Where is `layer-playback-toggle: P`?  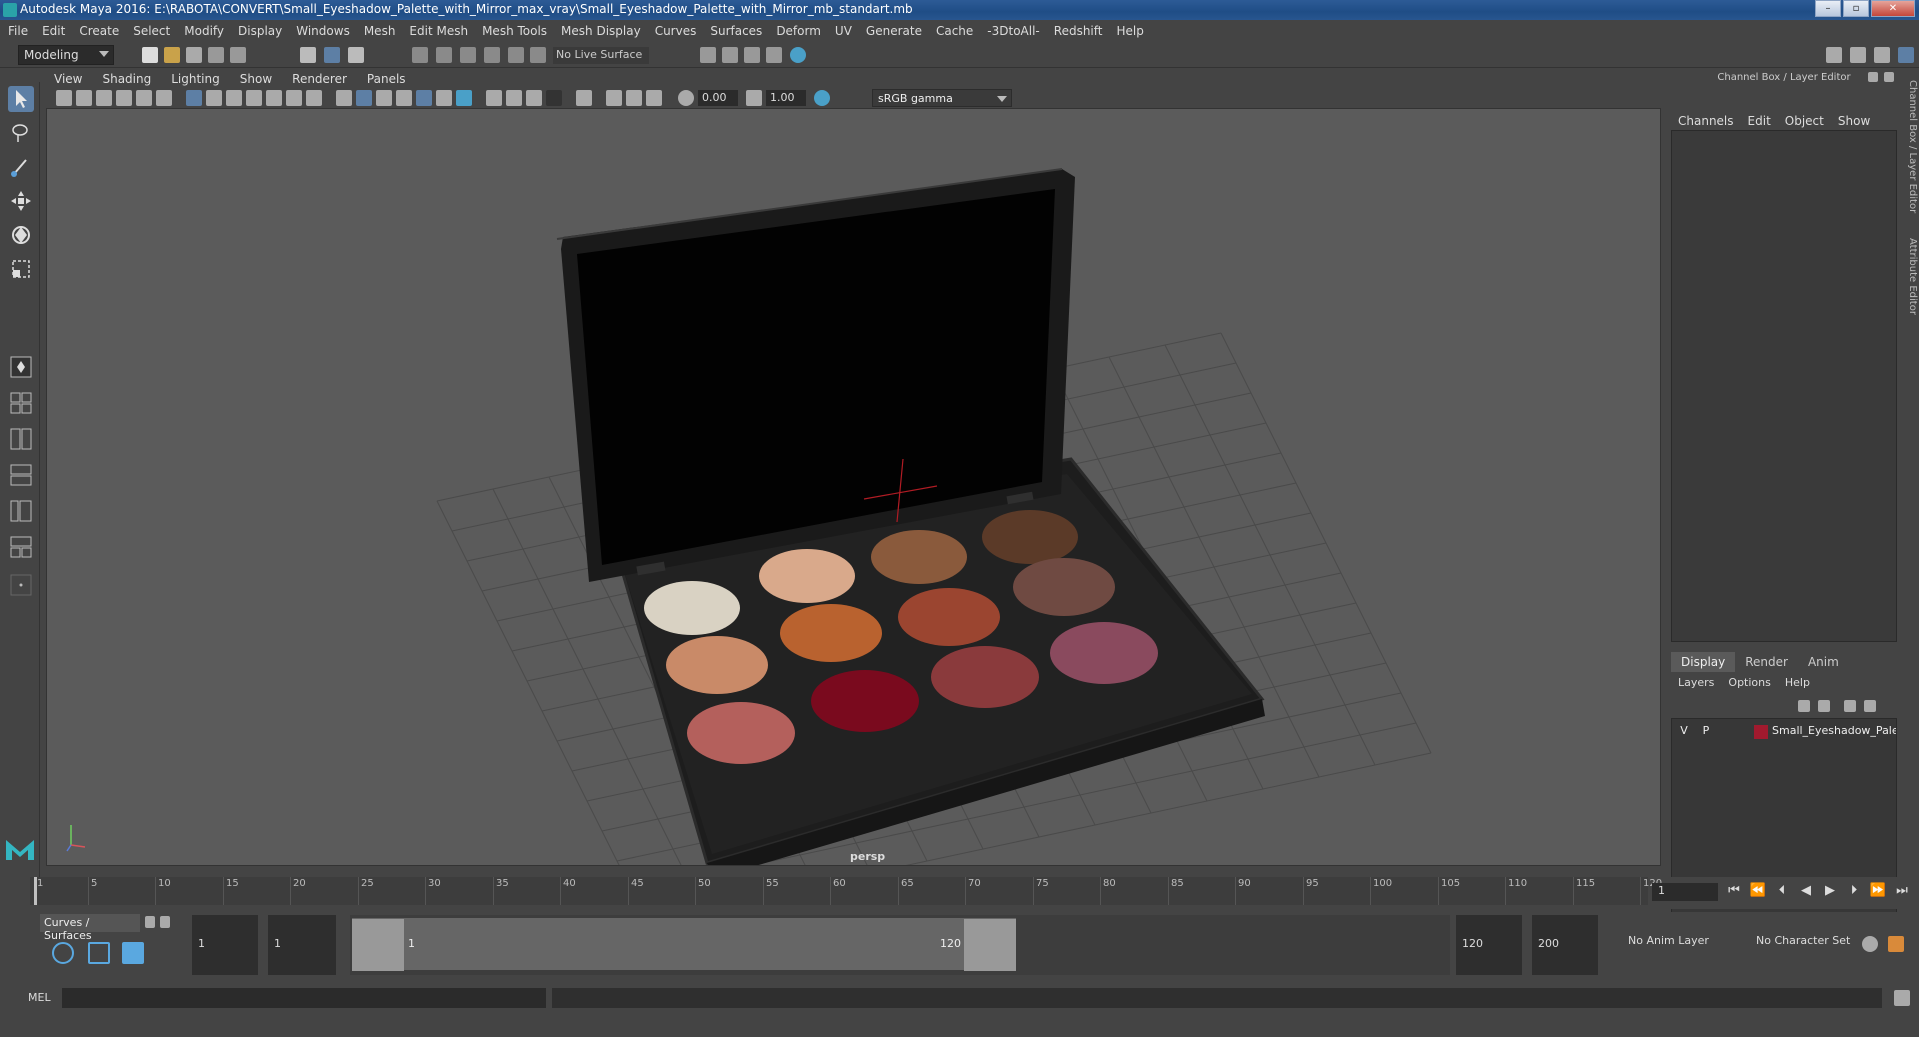 layer-playback-toggle: P is located at coordinates (1706, 730).